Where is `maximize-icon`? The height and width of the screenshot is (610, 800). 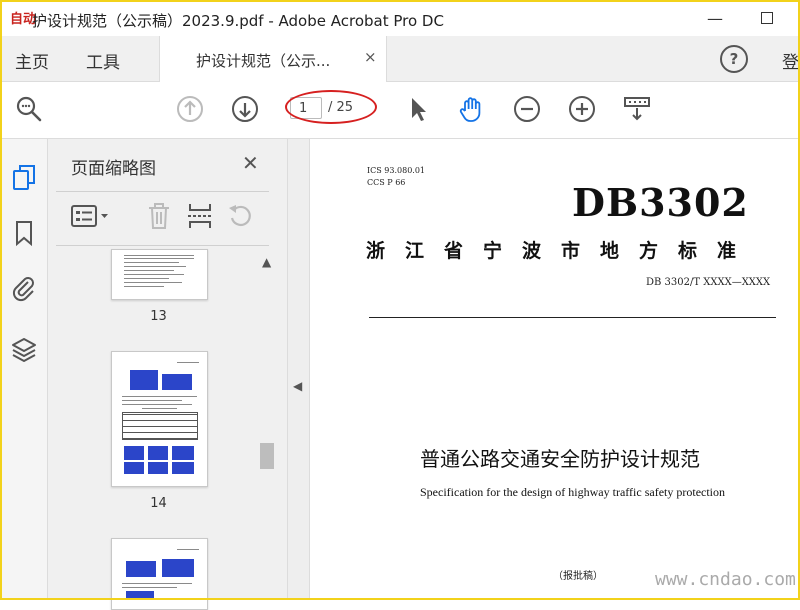 maximize-icon is located at coordinates (767, 18).